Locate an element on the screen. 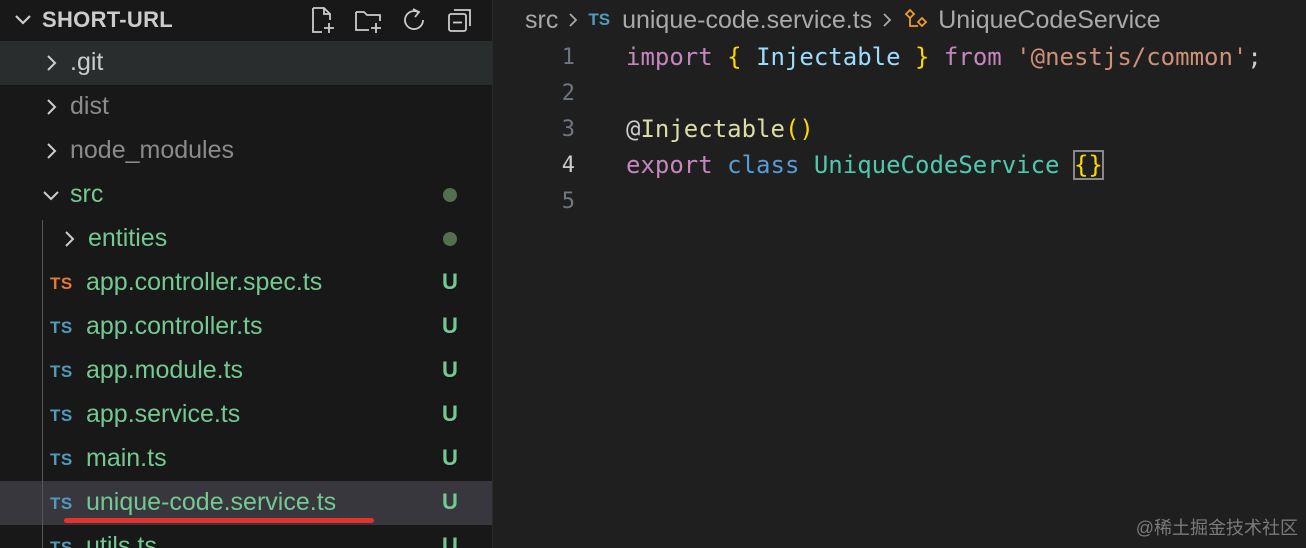 The width and height of the screenshot is (1306, 548). tree-item-label: app.controller.ts is located at coordinates (174, 326).